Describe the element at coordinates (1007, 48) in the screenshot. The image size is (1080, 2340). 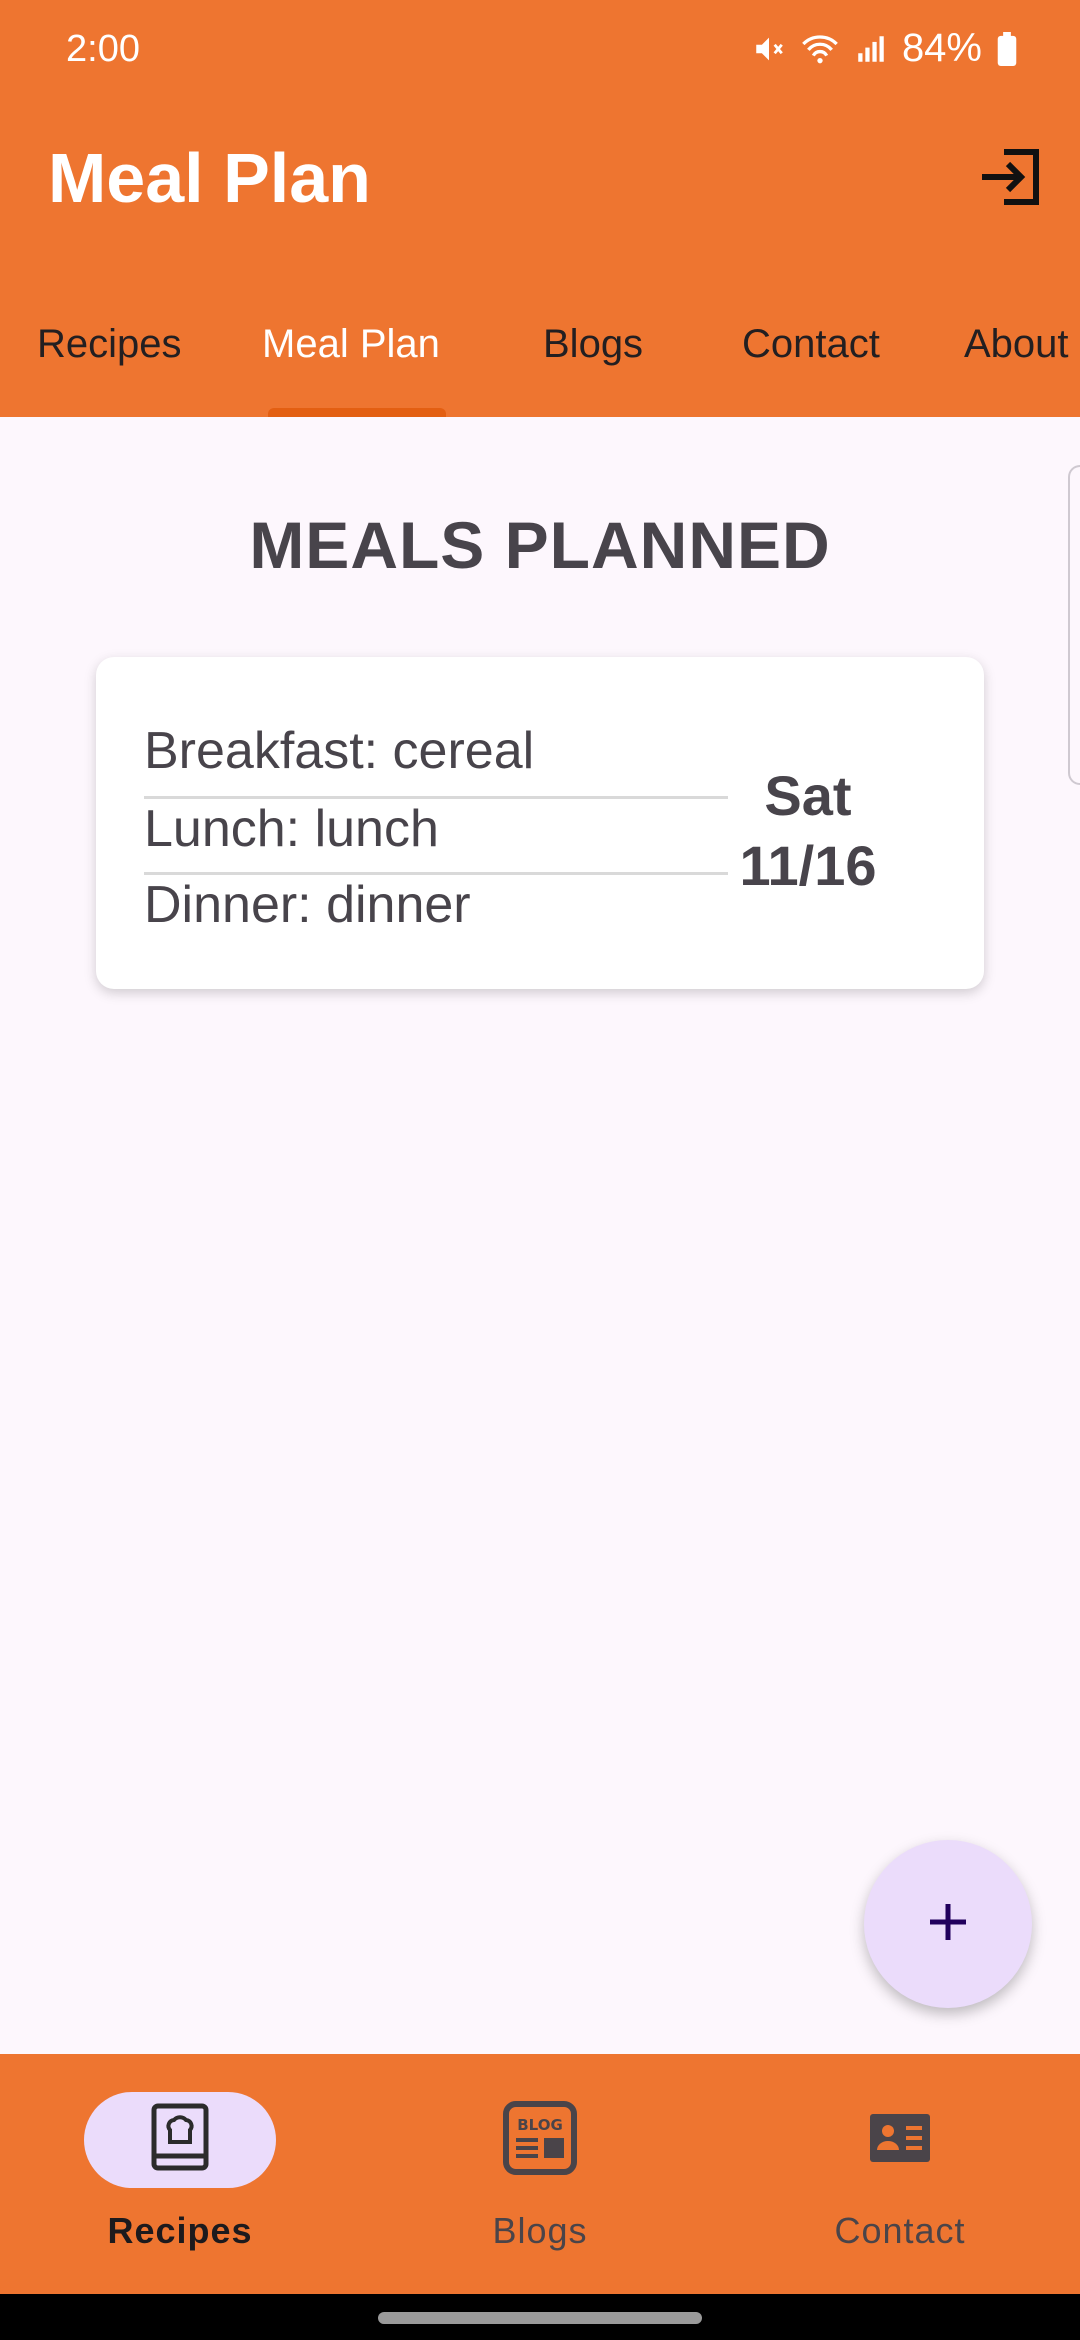
I see `battery-icon` at that location.